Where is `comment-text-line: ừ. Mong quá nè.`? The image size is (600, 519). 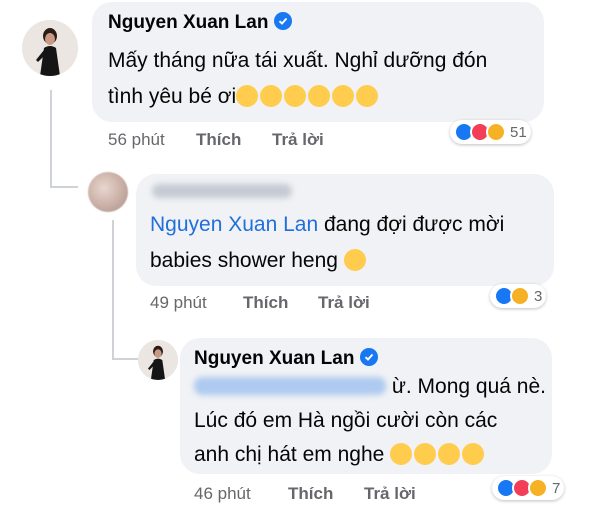
comment-text-line: ừ. Mong quá nè. is located at coordinates (370, 387).